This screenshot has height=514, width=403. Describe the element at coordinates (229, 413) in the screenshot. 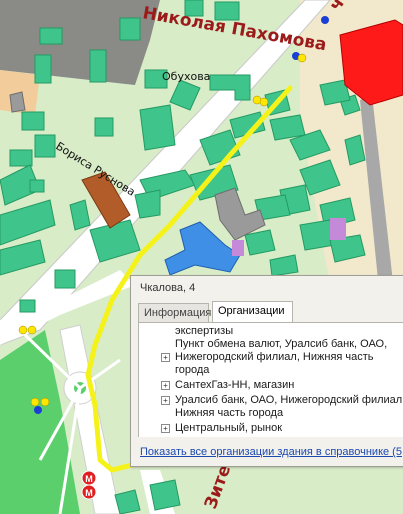

I see `list-item-text: Нижняя часть города` at that location.